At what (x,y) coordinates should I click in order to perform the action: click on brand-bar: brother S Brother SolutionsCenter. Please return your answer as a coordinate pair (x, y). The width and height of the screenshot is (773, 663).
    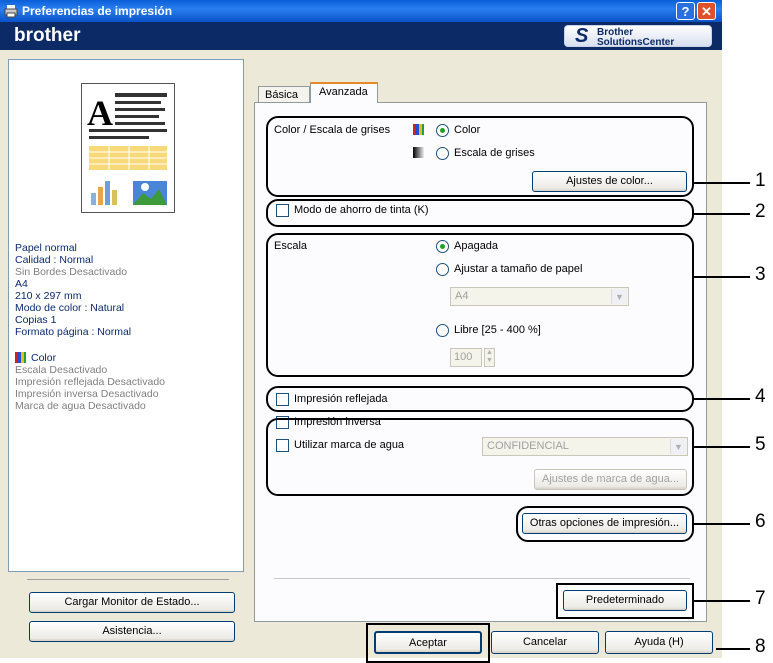
    Looking at the image, I should click on (361, 36).